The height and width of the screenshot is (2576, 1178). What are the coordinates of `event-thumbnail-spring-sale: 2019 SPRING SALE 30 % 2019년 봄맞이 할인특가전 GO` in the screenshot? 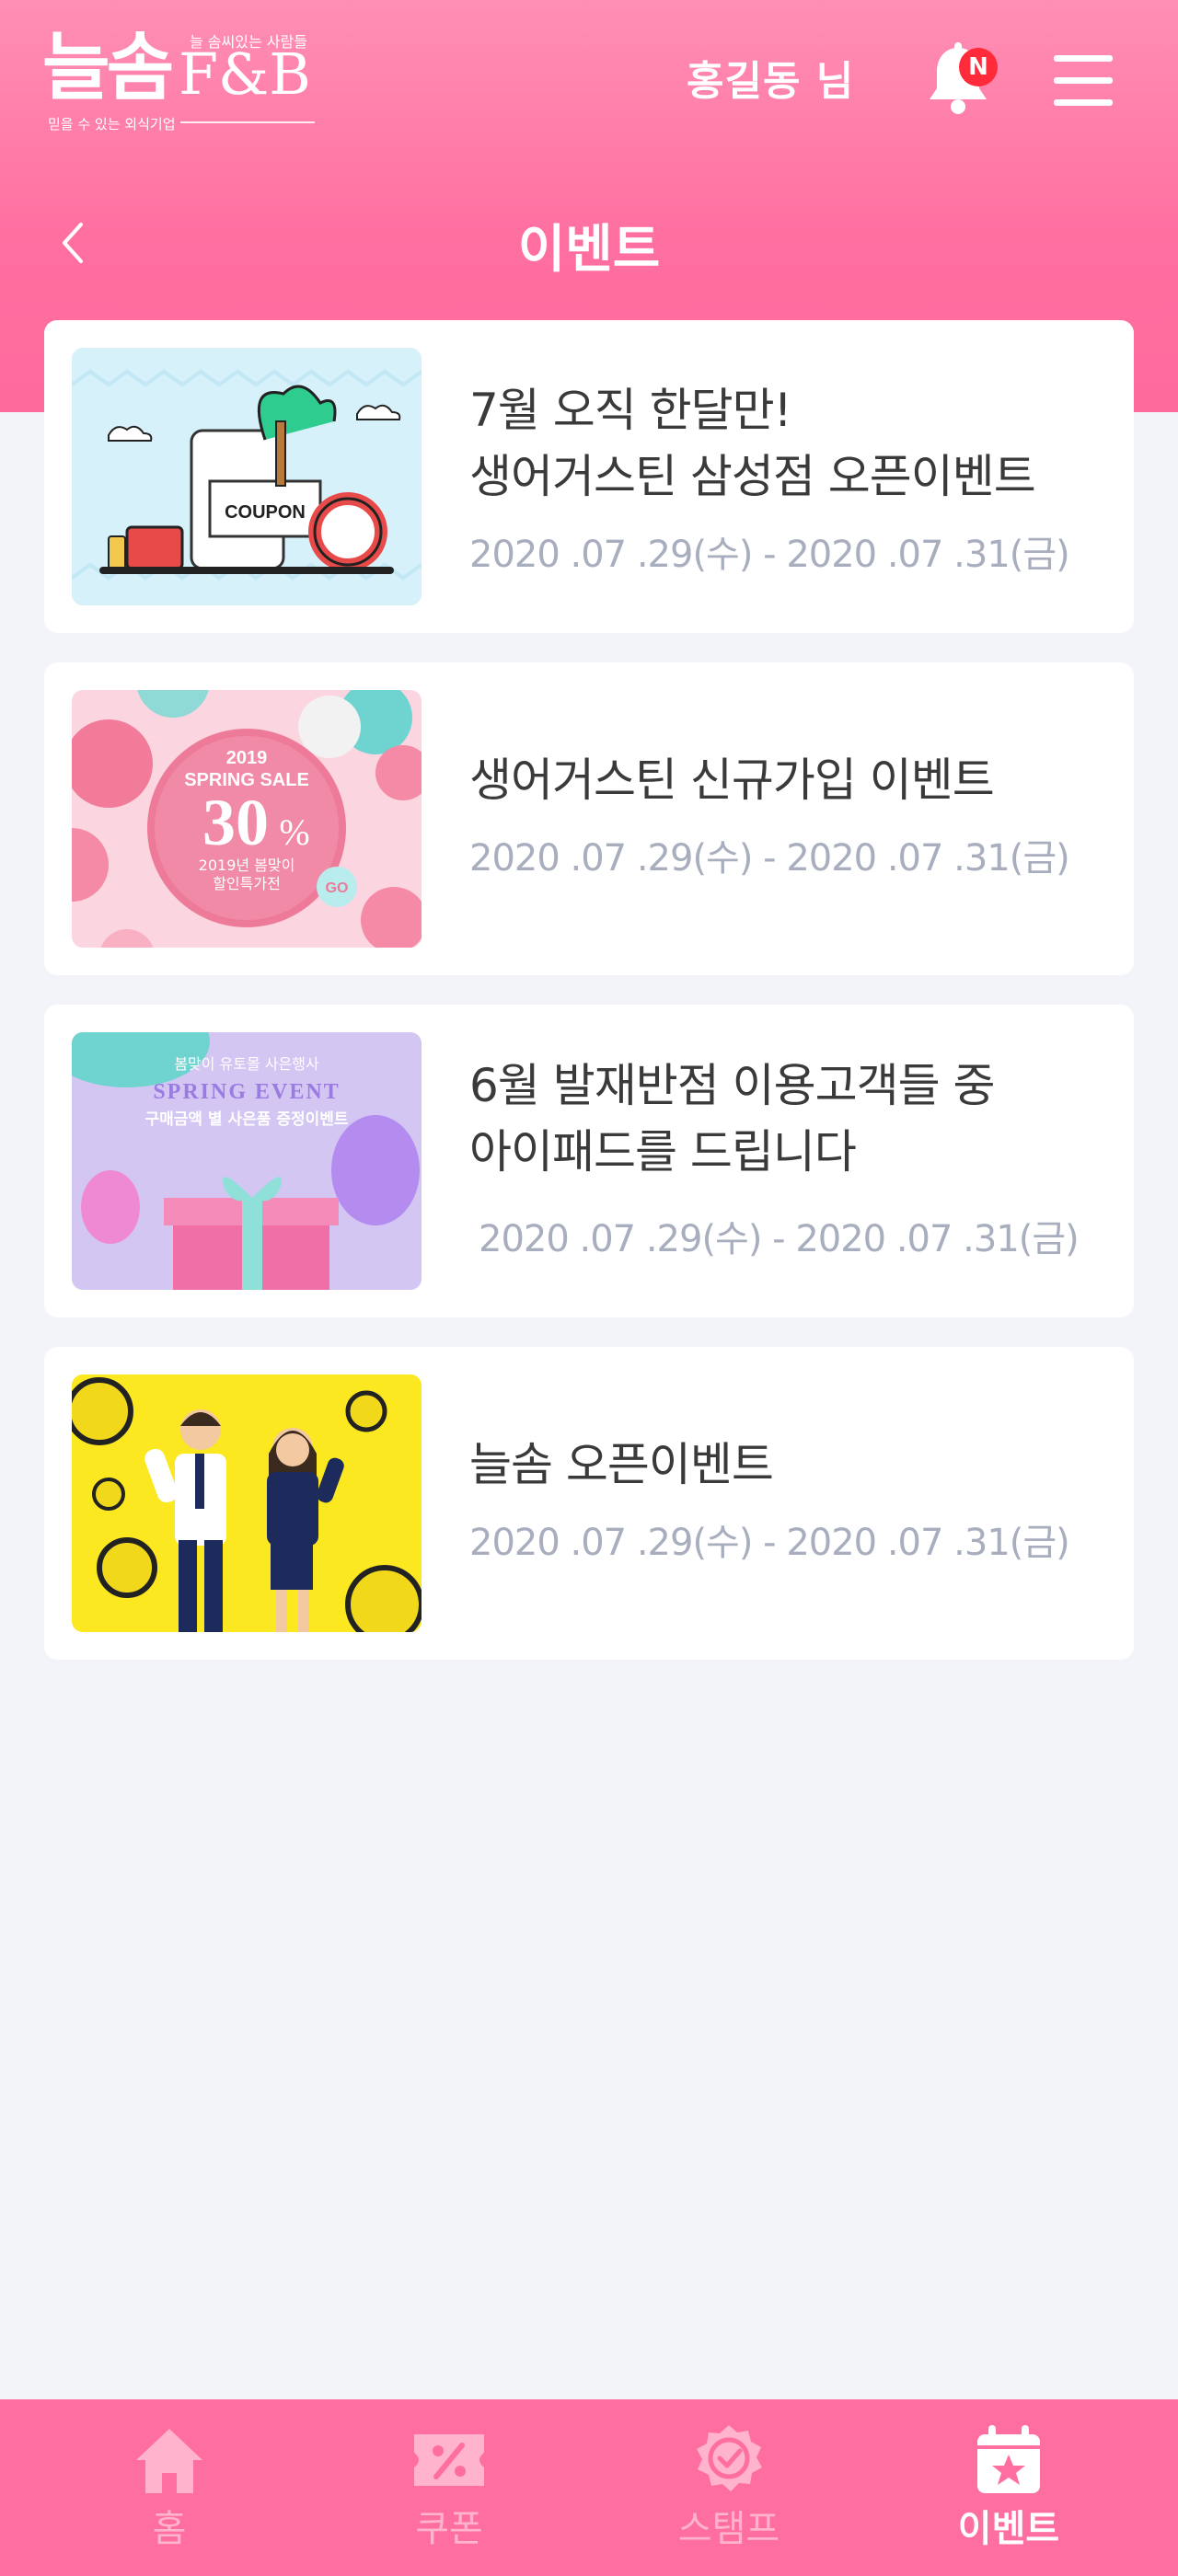 It's located at (247, 819).